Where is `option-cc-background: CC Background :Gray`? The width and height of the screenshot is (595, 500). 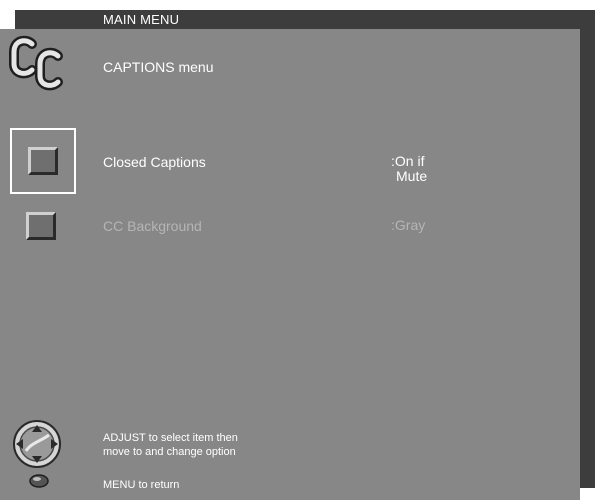
option-cc-background: CC Background :Gray is located at coordinates (290, 230).